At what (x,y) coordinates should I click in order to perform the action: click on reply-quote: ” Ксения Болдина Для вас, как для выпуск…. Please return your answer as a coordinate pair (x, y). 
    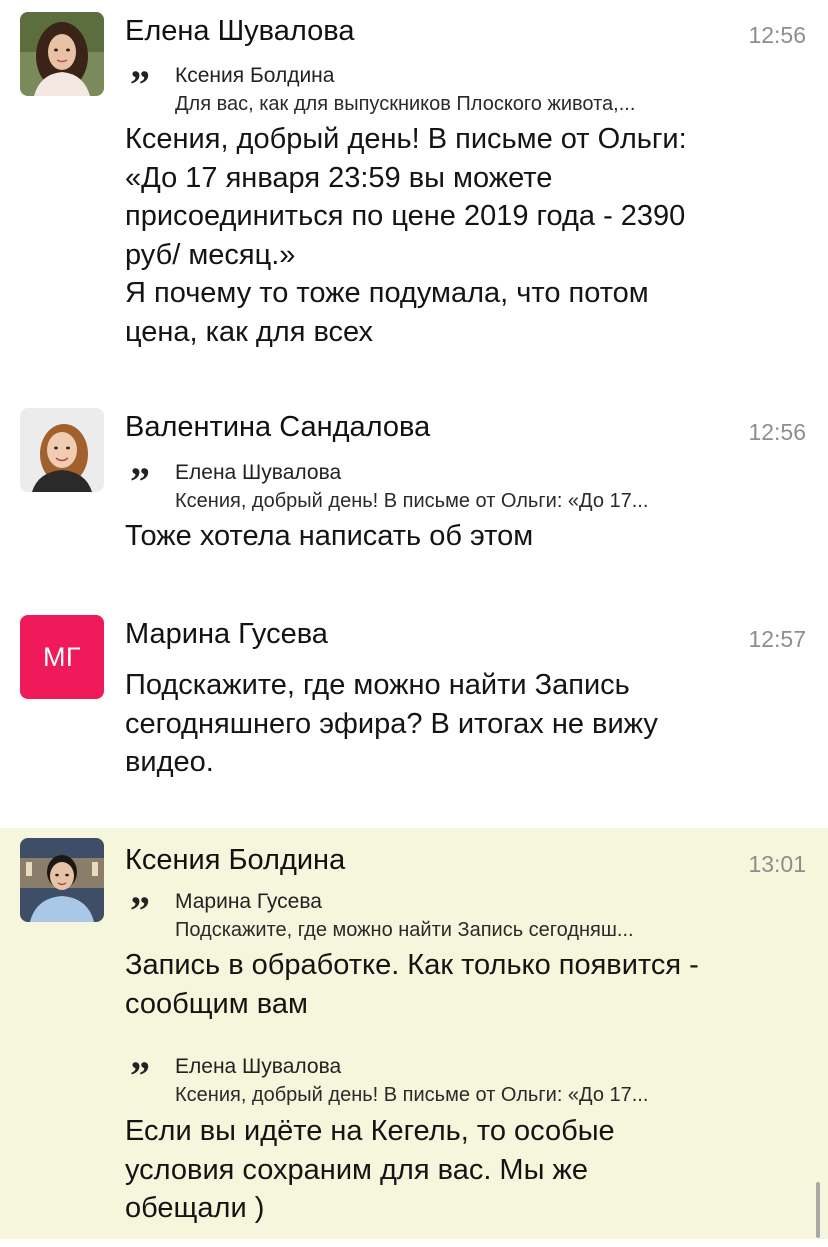
    Looking at the image, I should click on (460, 92).